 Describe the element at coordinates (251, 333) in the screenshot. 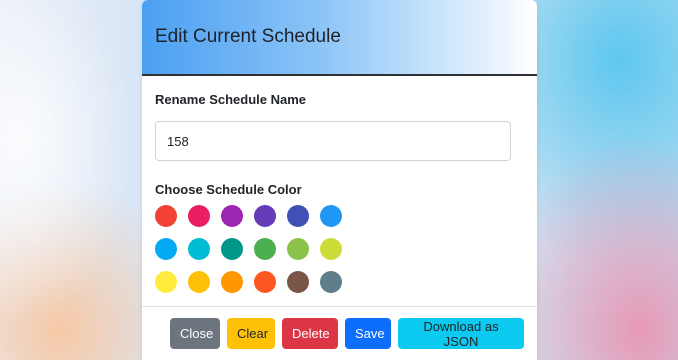

I see `clear-button: Clear` at that location.